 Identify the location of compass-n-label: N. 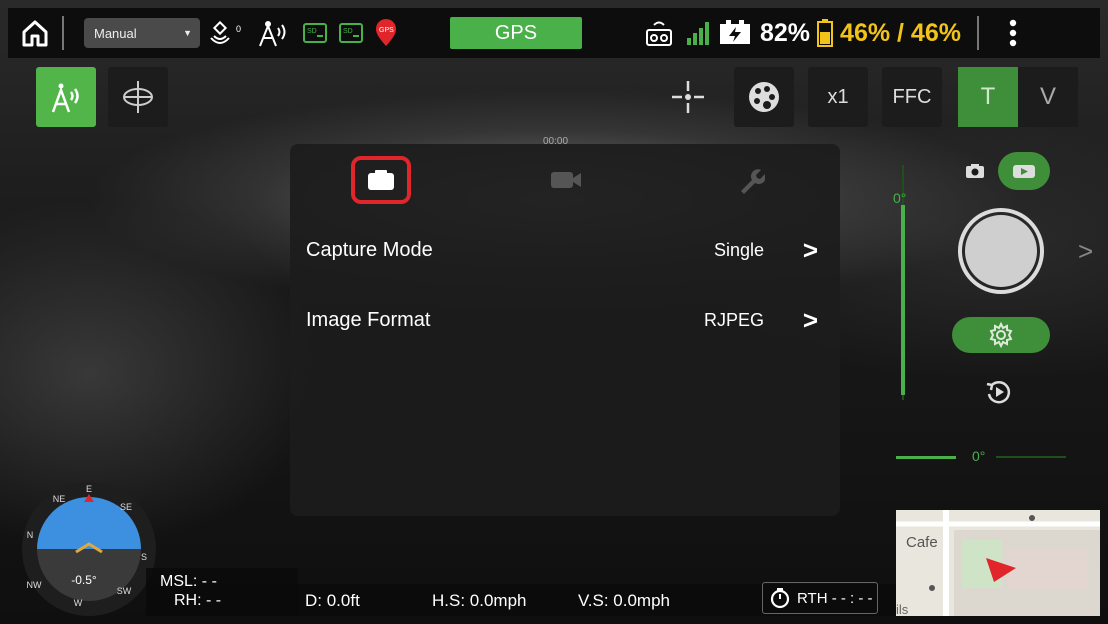
(30, 535).